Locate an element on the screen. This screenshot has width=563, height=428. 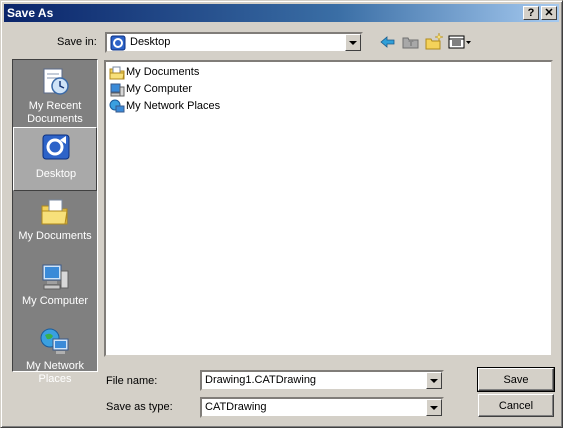
network-places-icon is located at coordinates (54, 341).